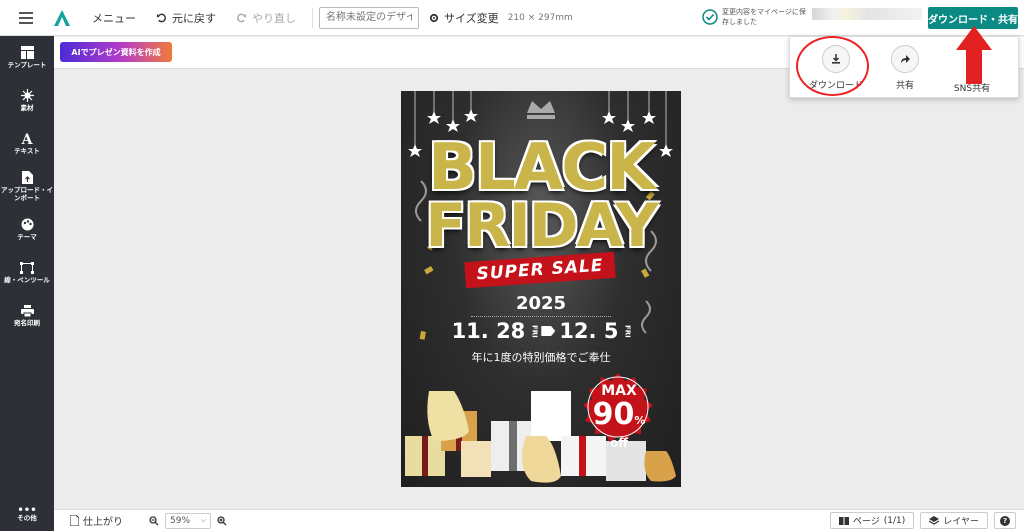 The image size is (1024, 531). I want to click on undo-button: 元に戻す, so click(186, 18).